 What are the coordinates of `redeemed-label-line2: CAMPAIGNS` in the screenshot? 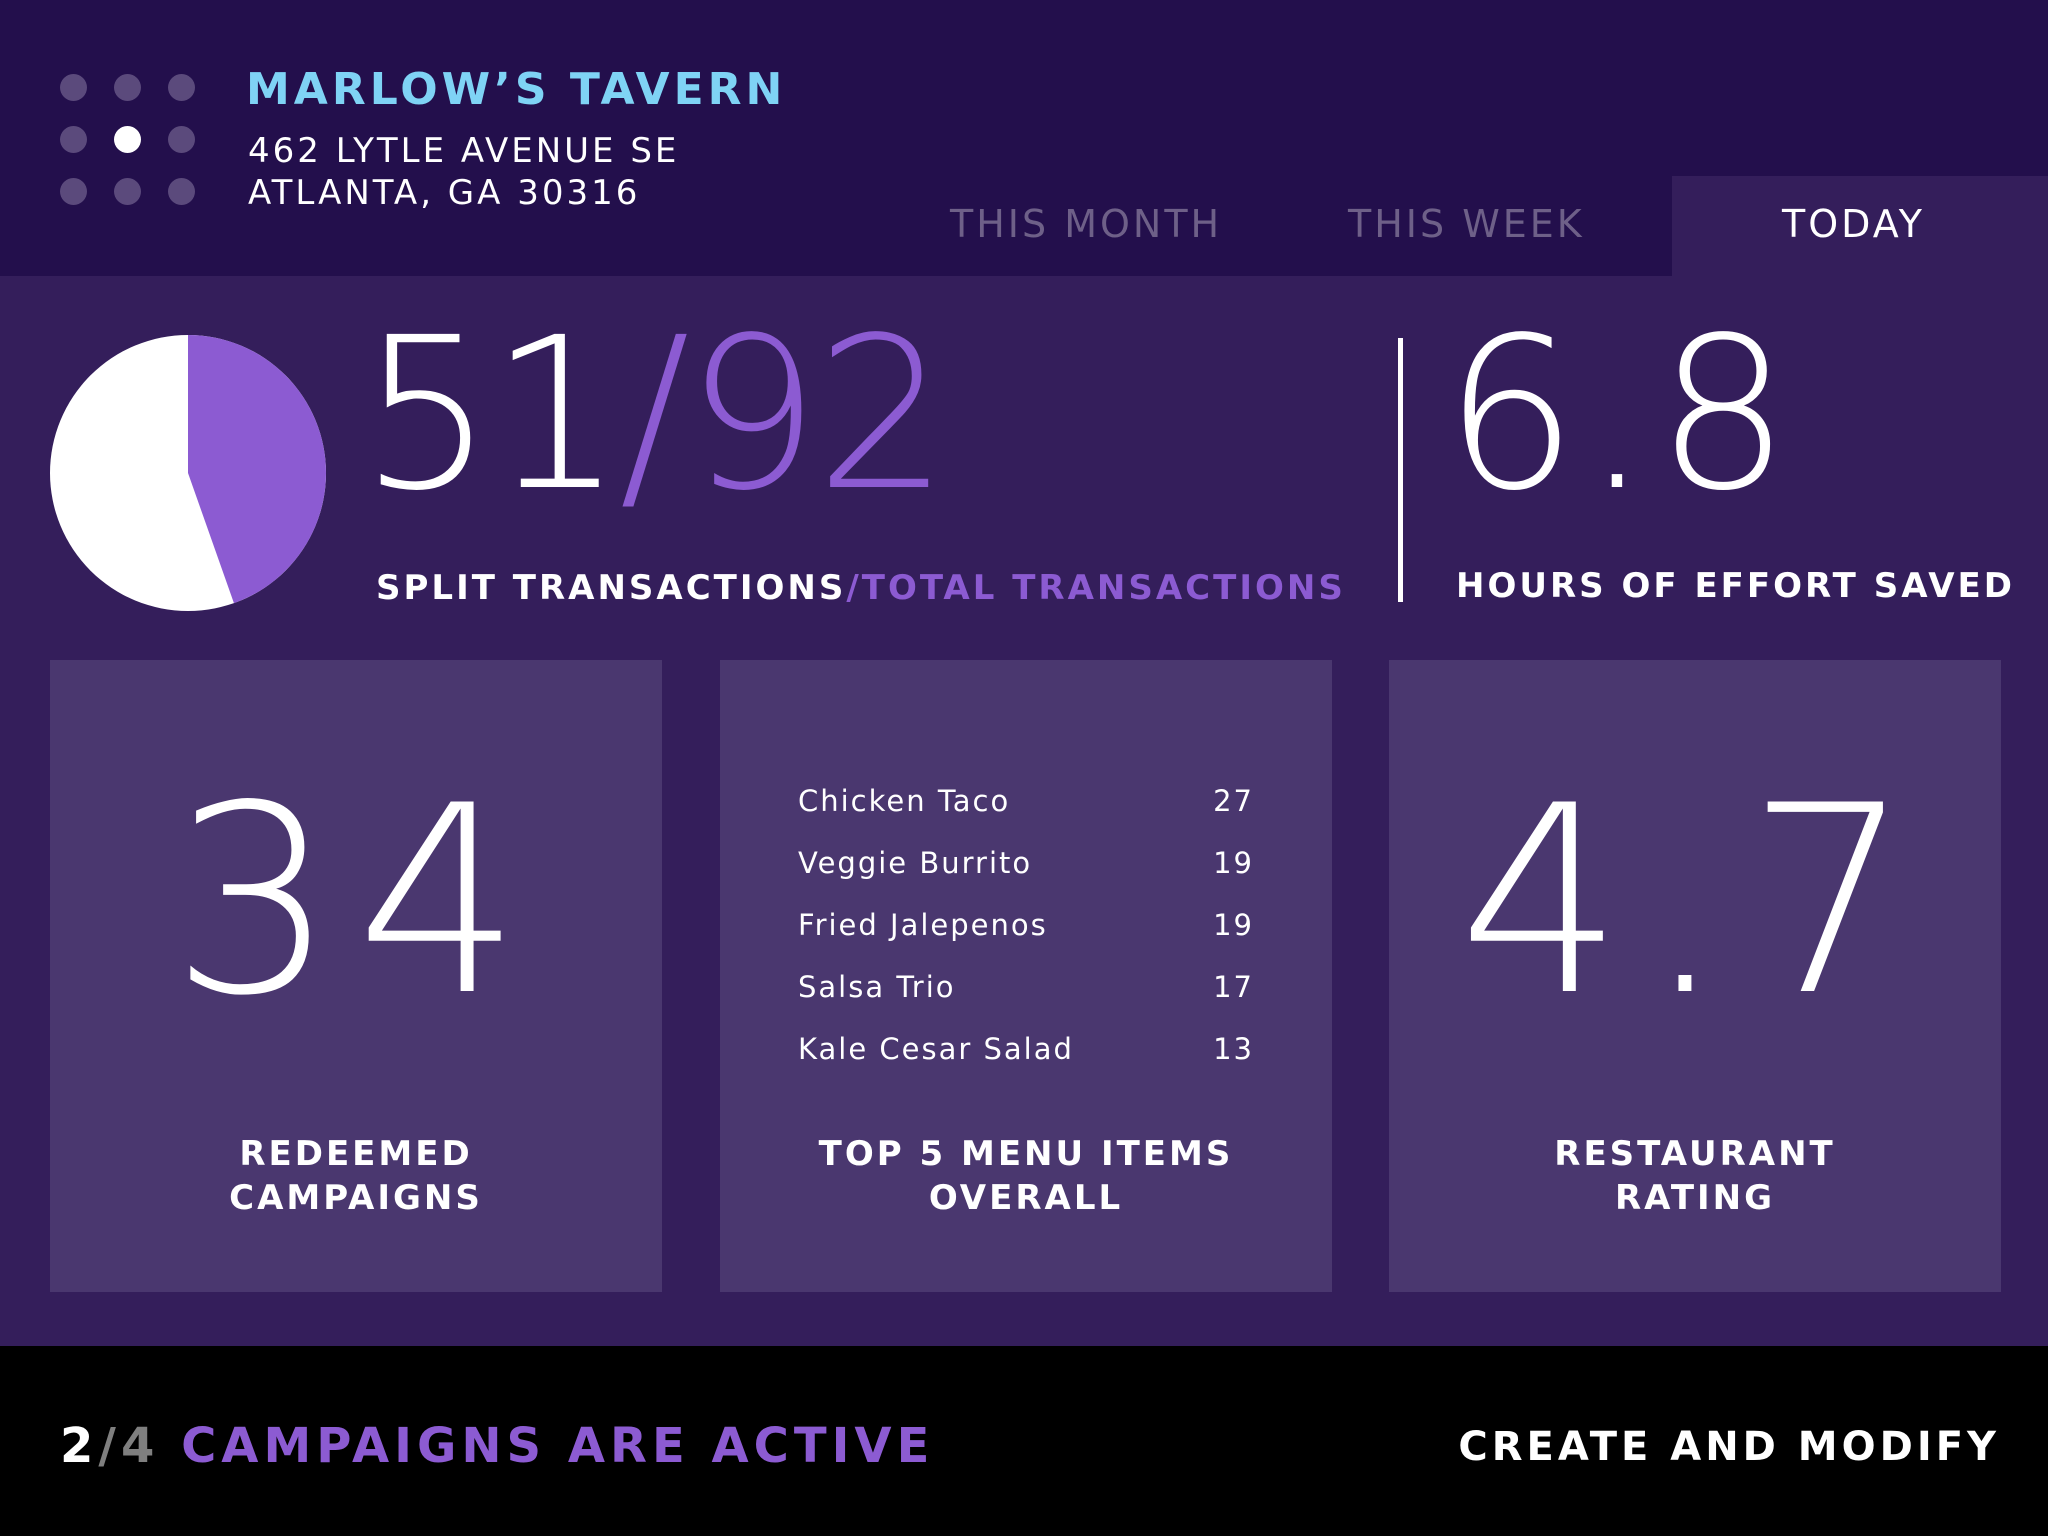 It's located at (356, 1198).